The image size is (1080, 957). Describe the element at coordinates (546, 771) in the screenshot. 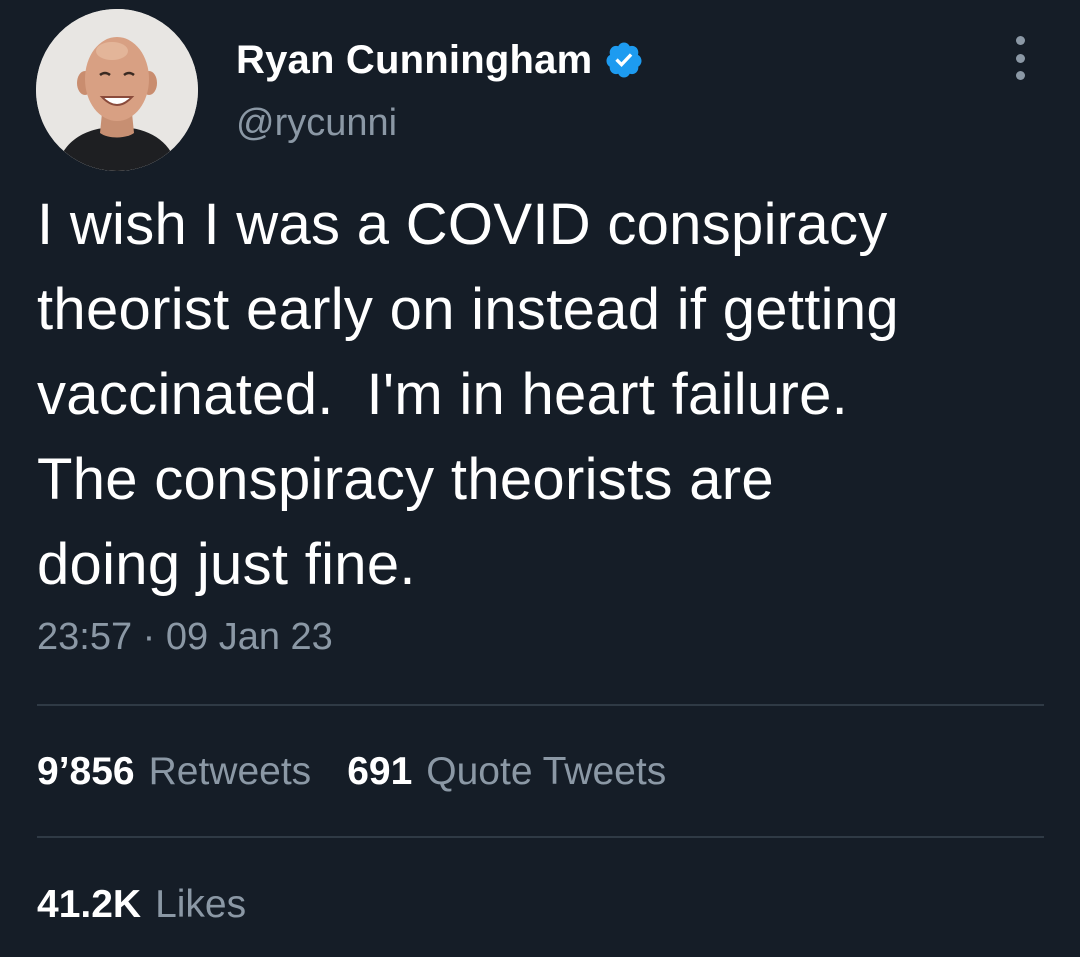

I see `quote-tweets-label: Quote Tweets` at that location.